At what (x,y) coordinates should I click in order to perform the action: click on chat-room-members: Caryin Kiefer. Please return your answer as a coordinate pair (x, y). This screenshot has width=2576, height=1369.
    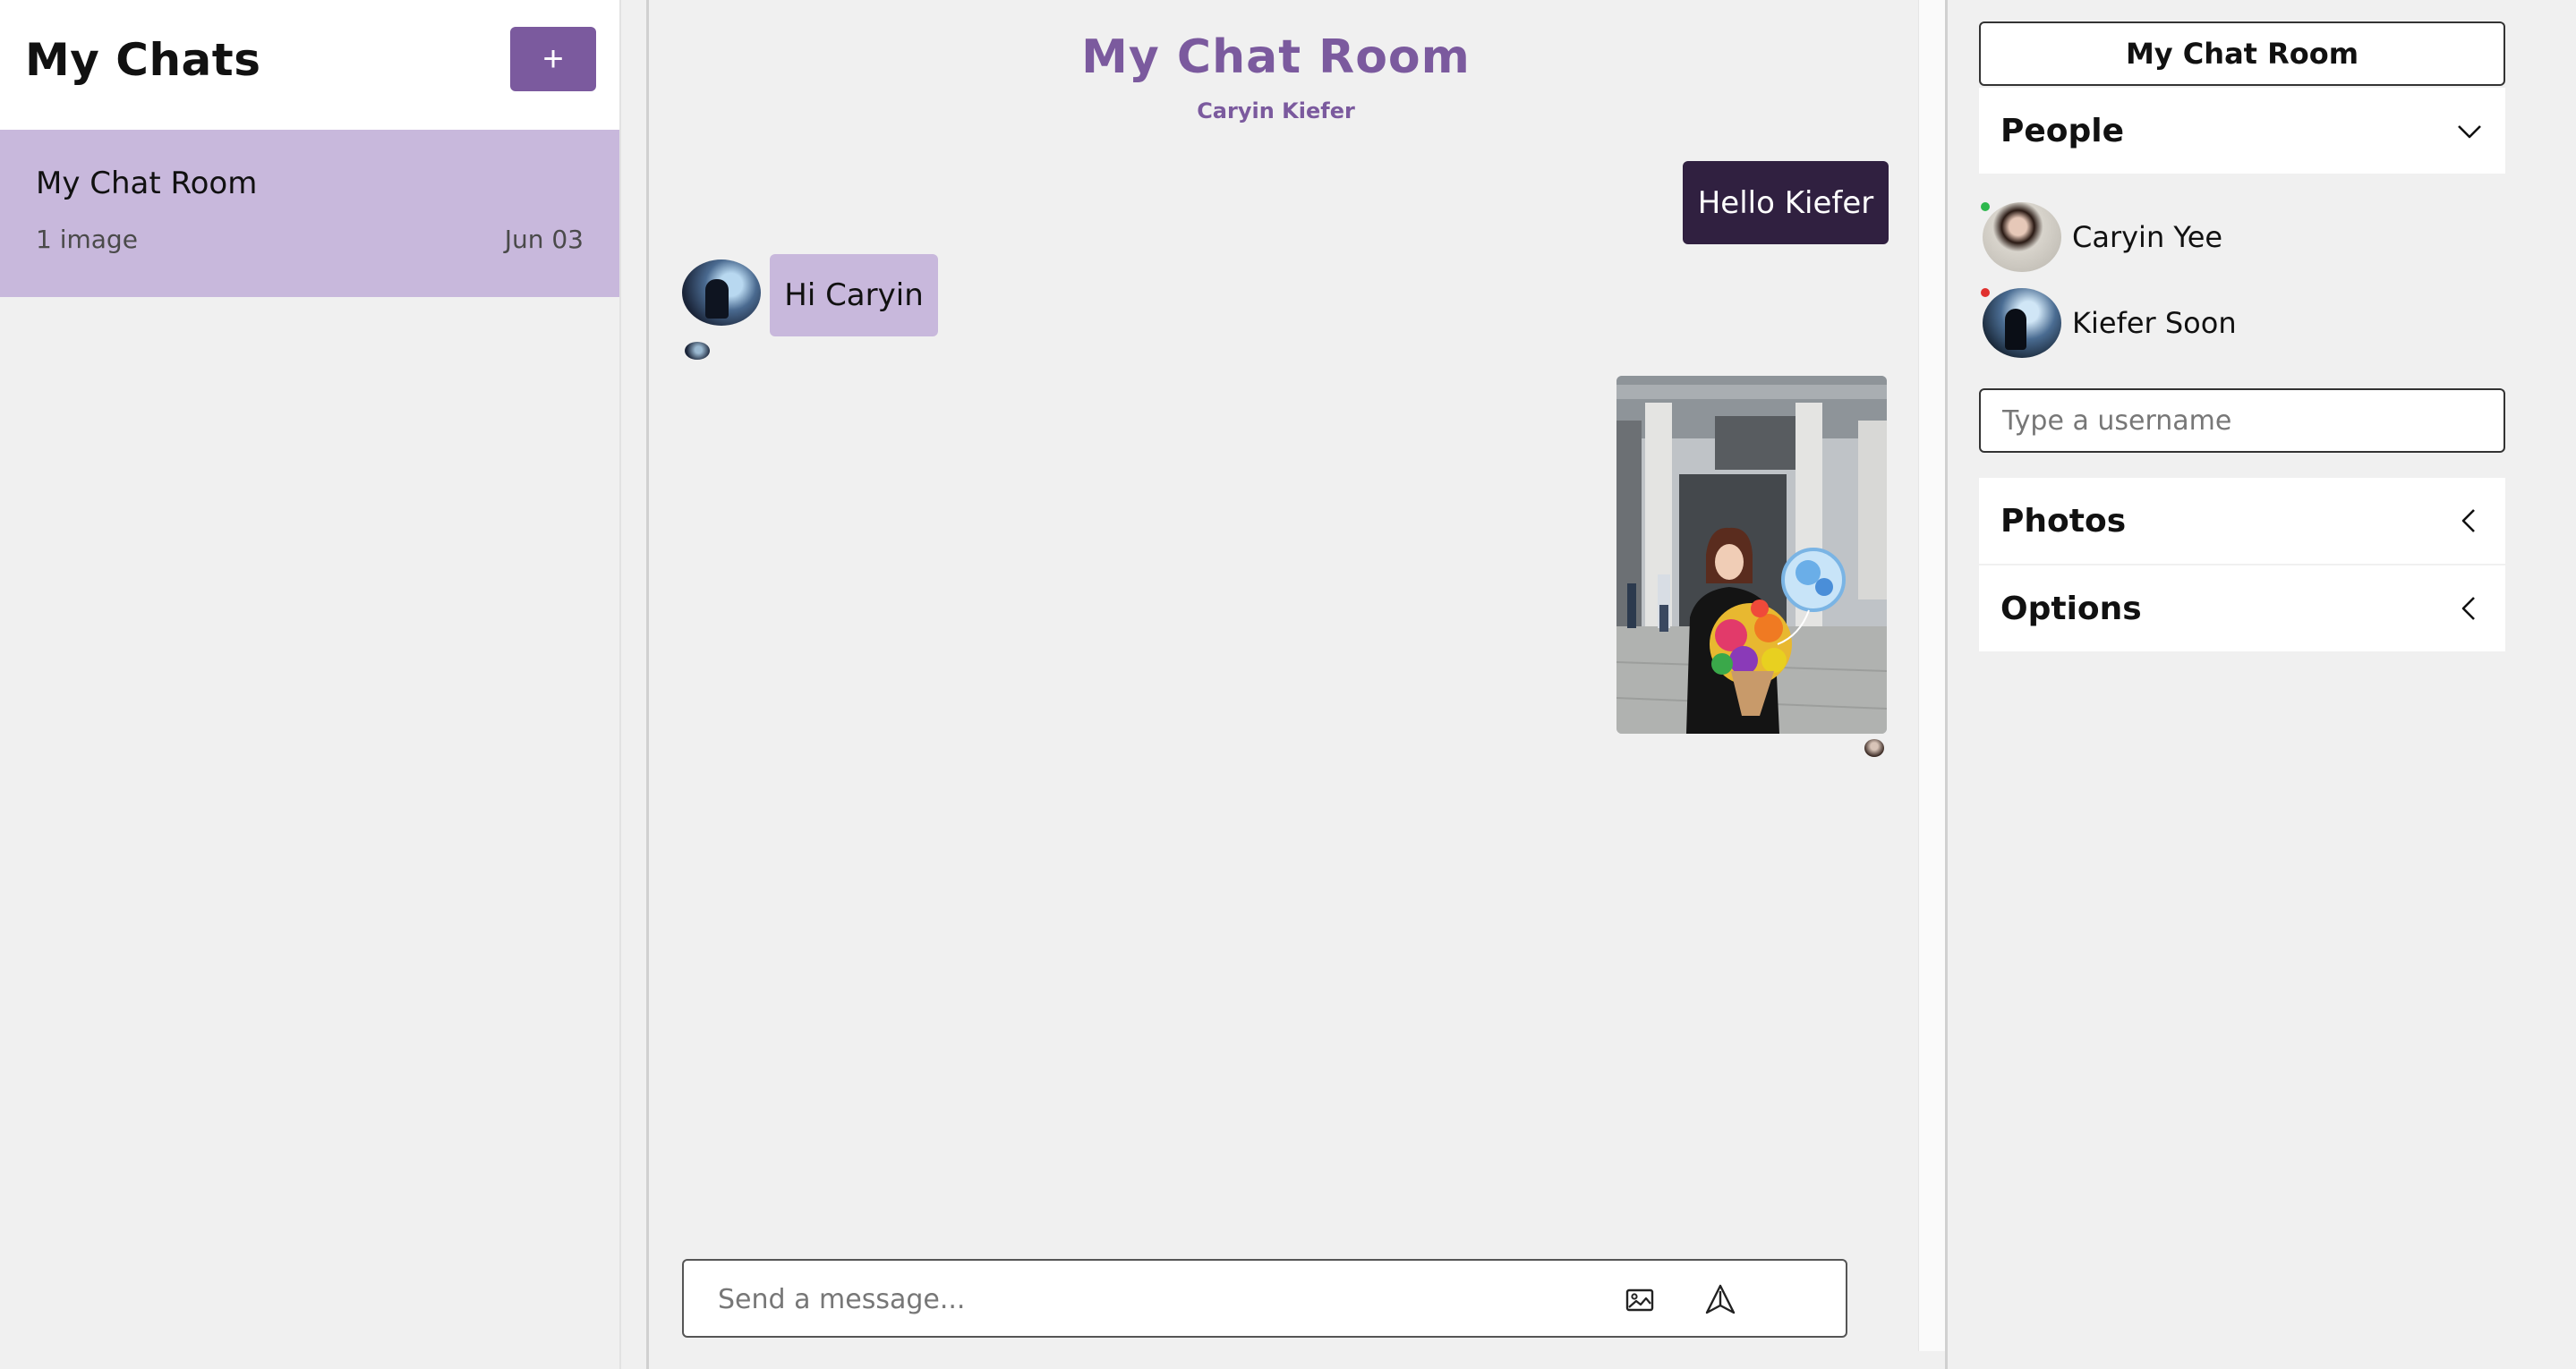
    Looking at the image, I should click on (1276, 110).